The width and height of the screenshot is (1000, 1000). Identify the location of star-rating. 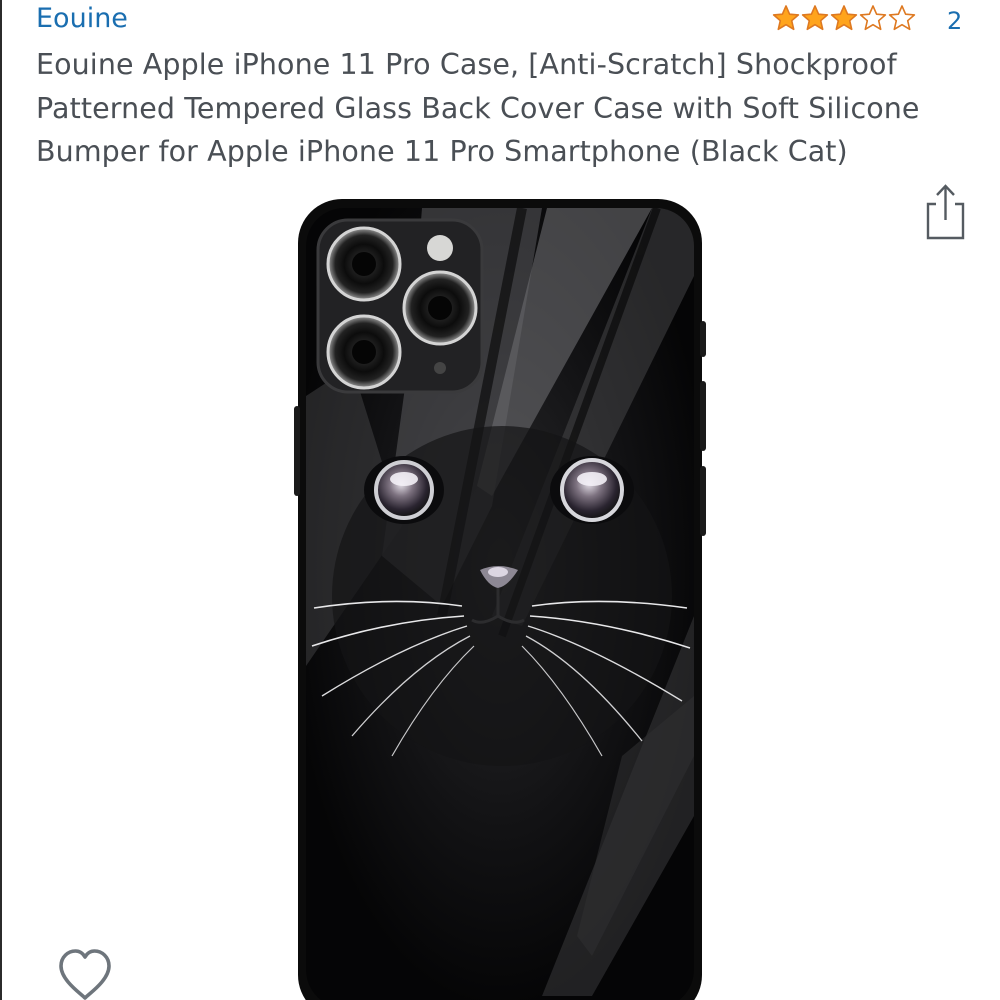
(844, 18).